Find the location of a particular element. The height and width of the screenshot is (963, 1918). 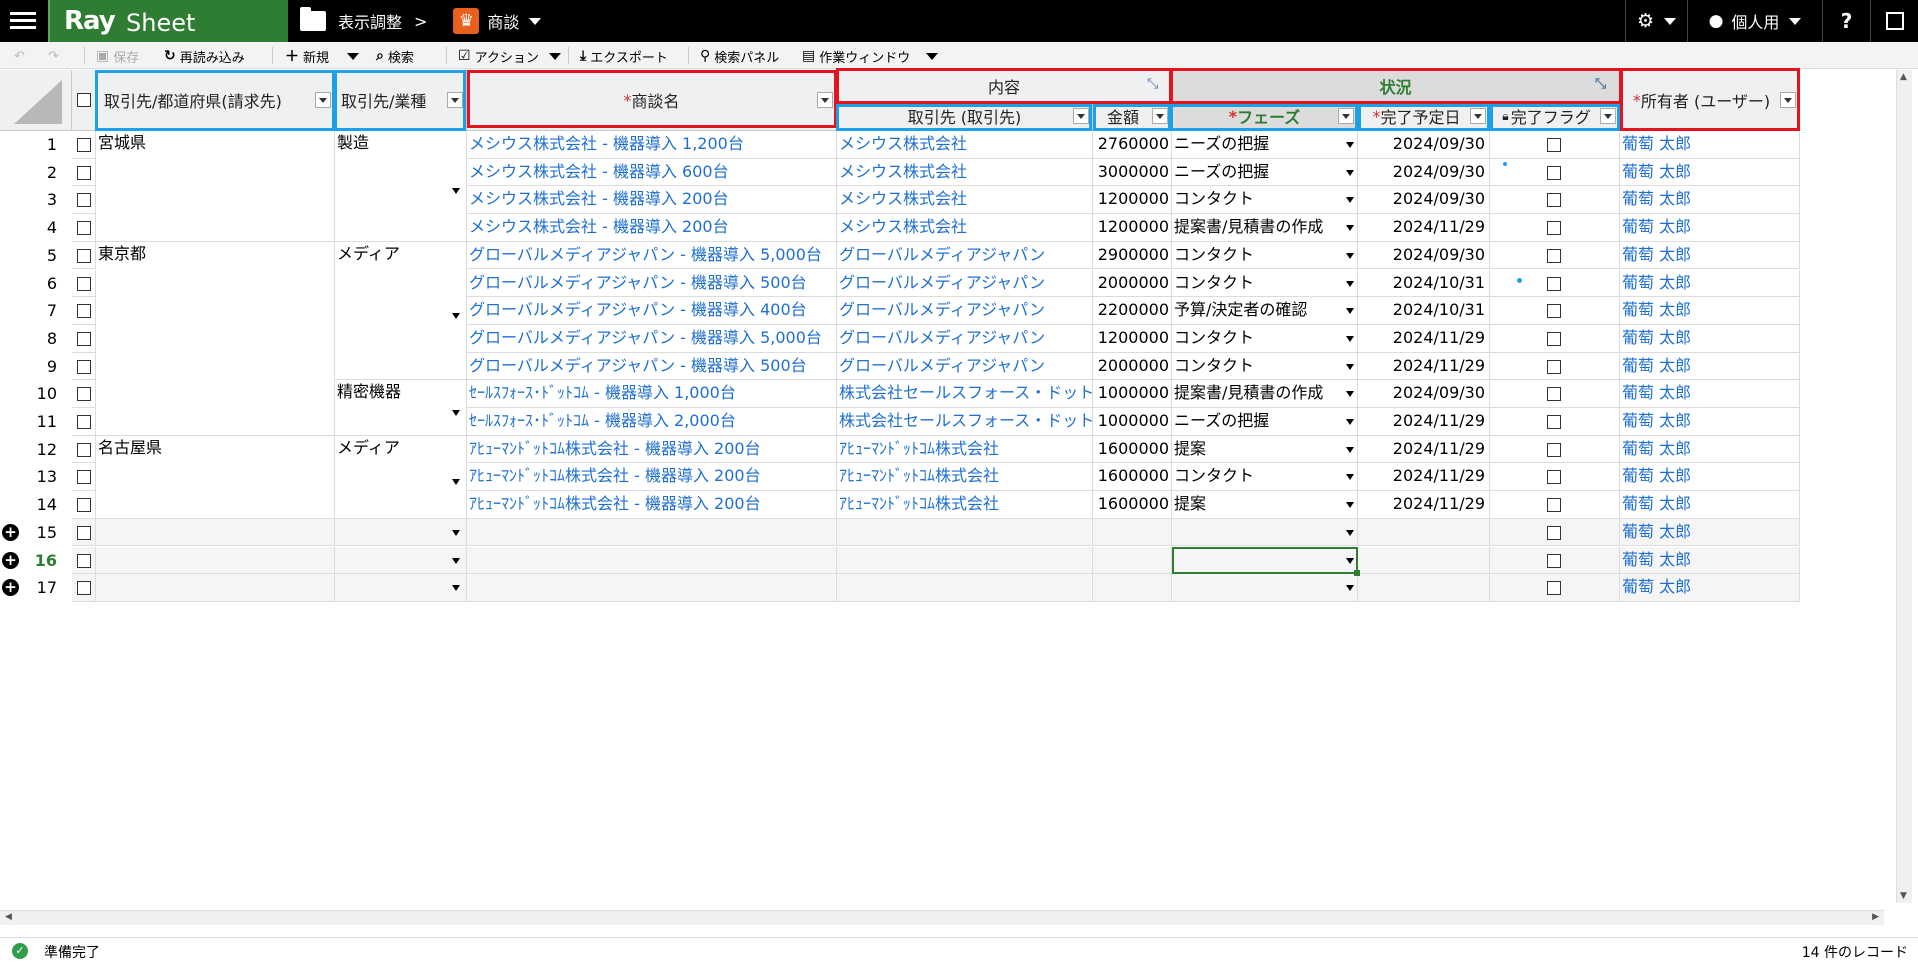

header-amount: 金額 is located at coordinates (1132, 116).